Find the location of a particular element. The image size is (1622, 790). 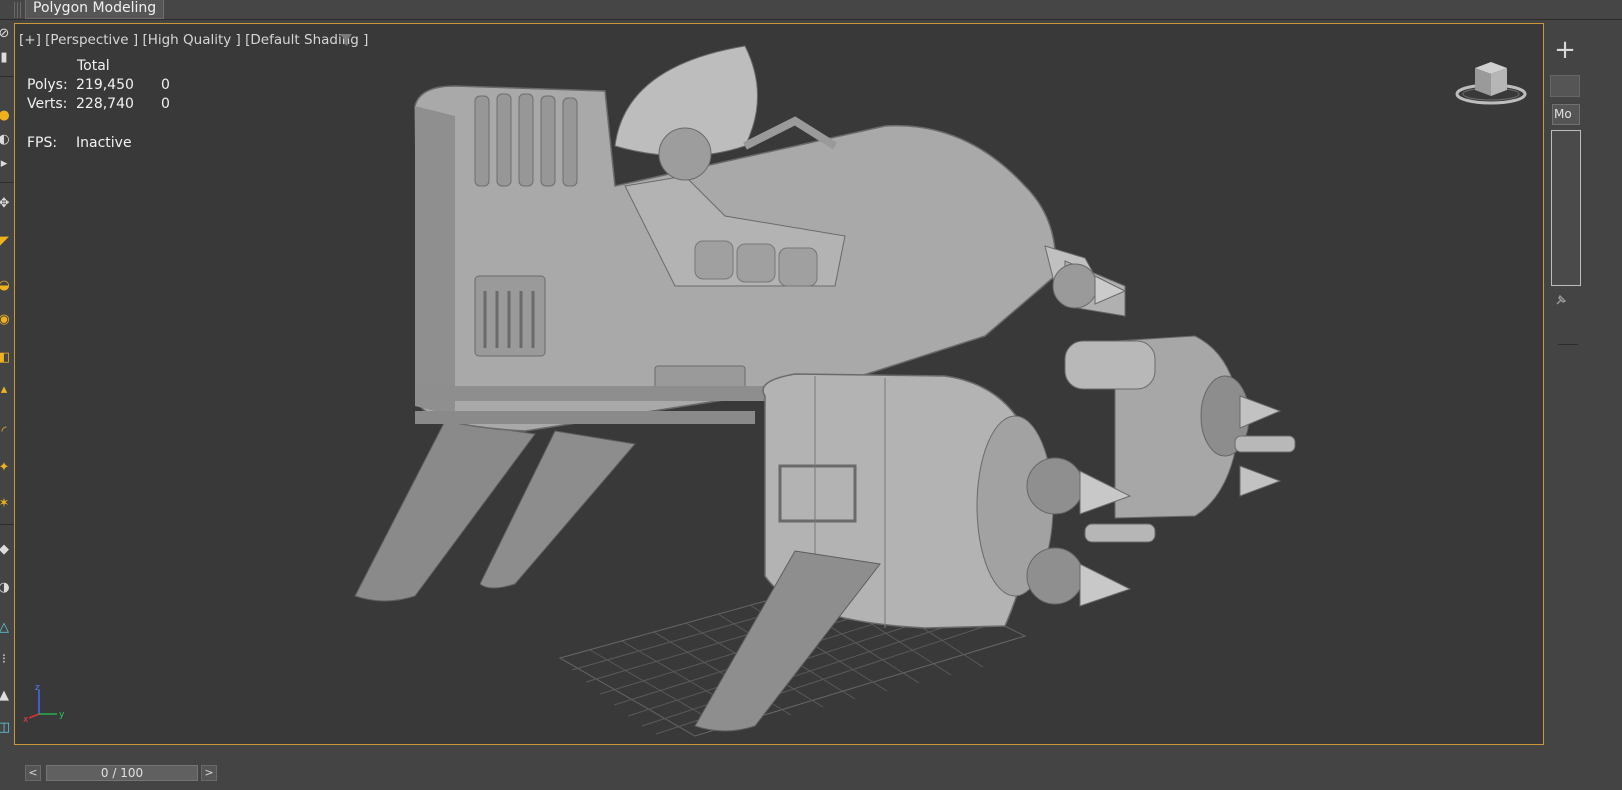

axis-tripod-gizmo: z y x is located at coordinates (44, 704).